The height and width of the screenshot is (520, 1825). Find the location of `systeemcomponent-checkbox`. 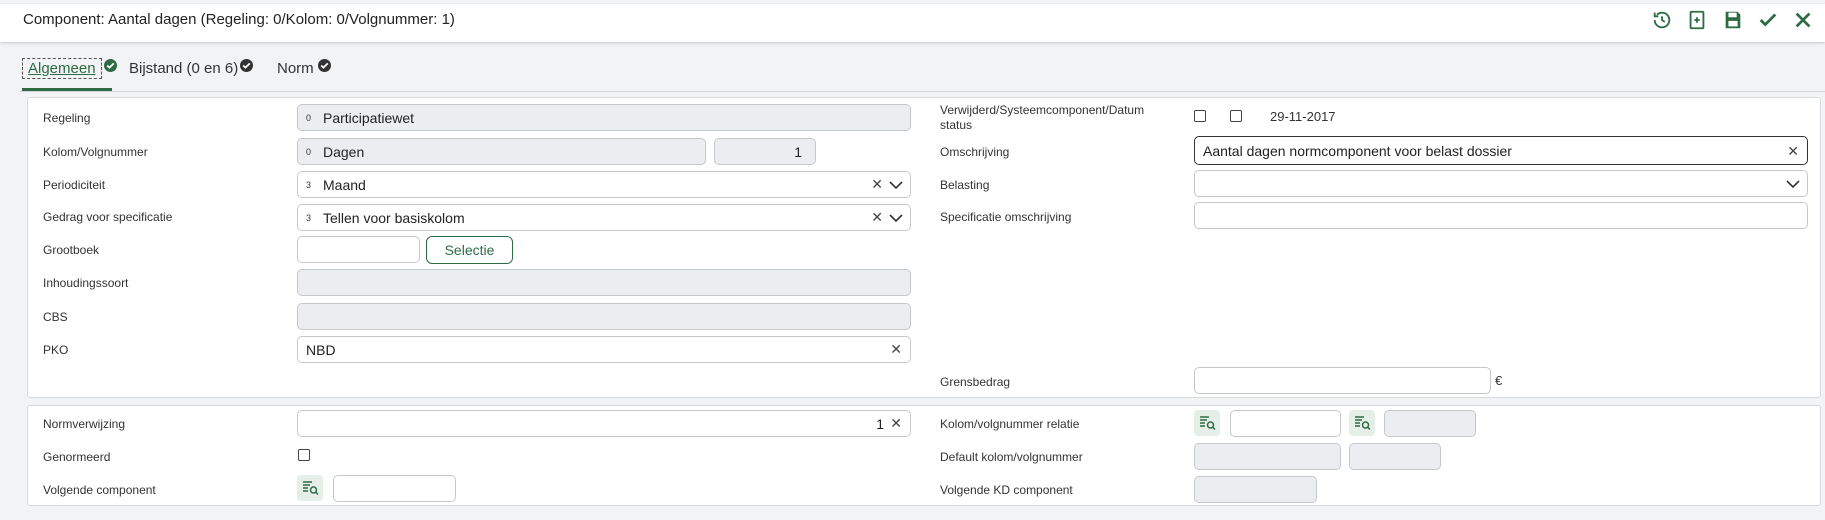

systeemcomponent-checkbox is located at coordinates (1236, 116).